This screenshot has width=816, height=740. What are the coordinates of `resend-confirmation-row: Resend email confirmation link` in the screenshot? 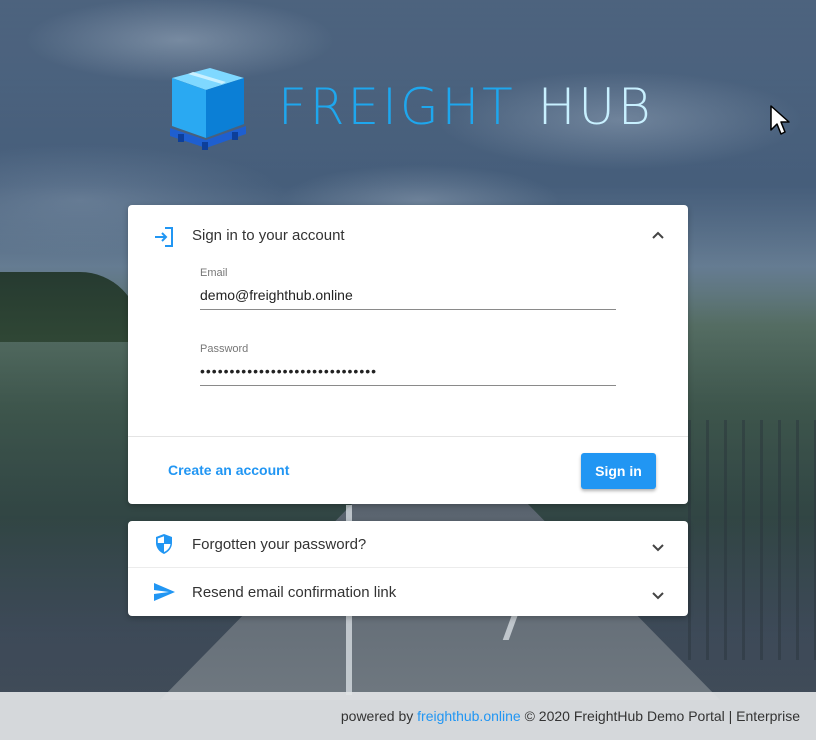 It's located at (408, 592).